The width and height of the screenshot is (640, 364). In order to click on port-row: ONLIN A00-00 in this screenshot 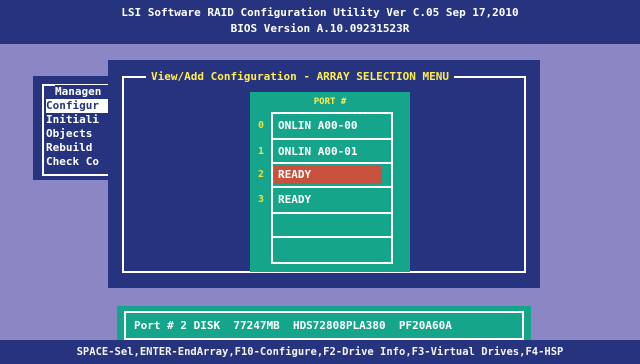, I will do `click(332, 126)`.